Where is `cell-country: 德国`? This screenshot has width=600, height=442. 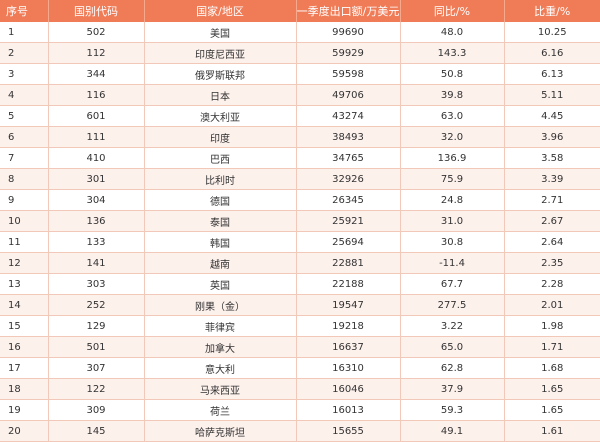
cell-country: 德国 is located at coordinates (220, 200).